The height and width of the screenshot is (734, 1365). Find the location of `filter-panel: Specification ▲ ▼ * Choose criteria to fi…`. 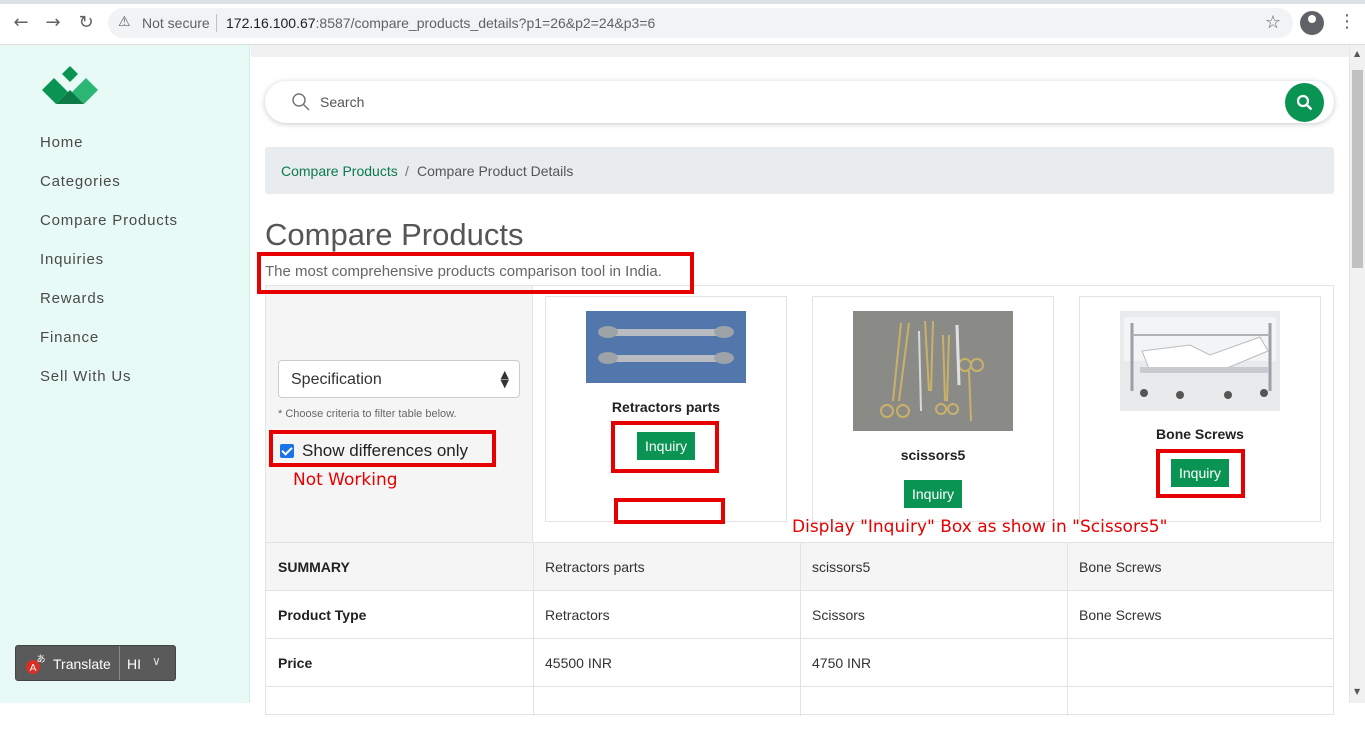

filter-panel: Specification ▲ ▼ * Choose criteria to fi… is located at coordinates (399, 414).